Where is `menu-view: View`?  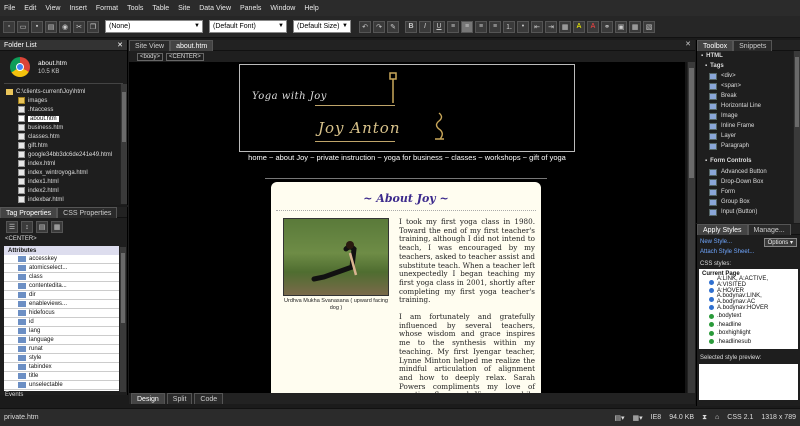 menu-view: View is located at coordinates (52, 8).